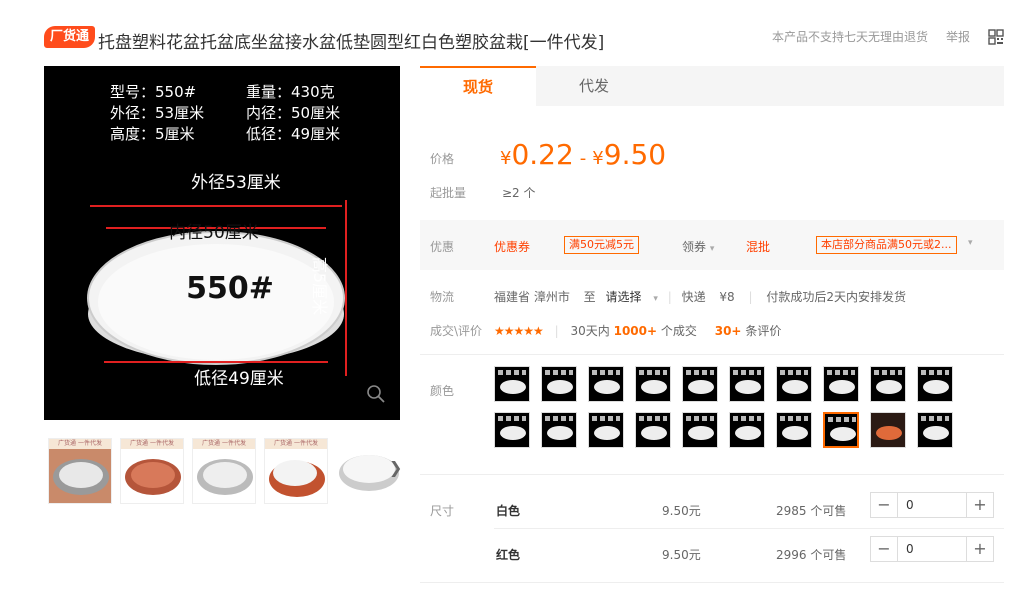 This screenshot has width=1024, height=596. Describe the element at coordinates (601, 245) in the screenshot. I see `coupon-tag: 满50元减5元` at that location.